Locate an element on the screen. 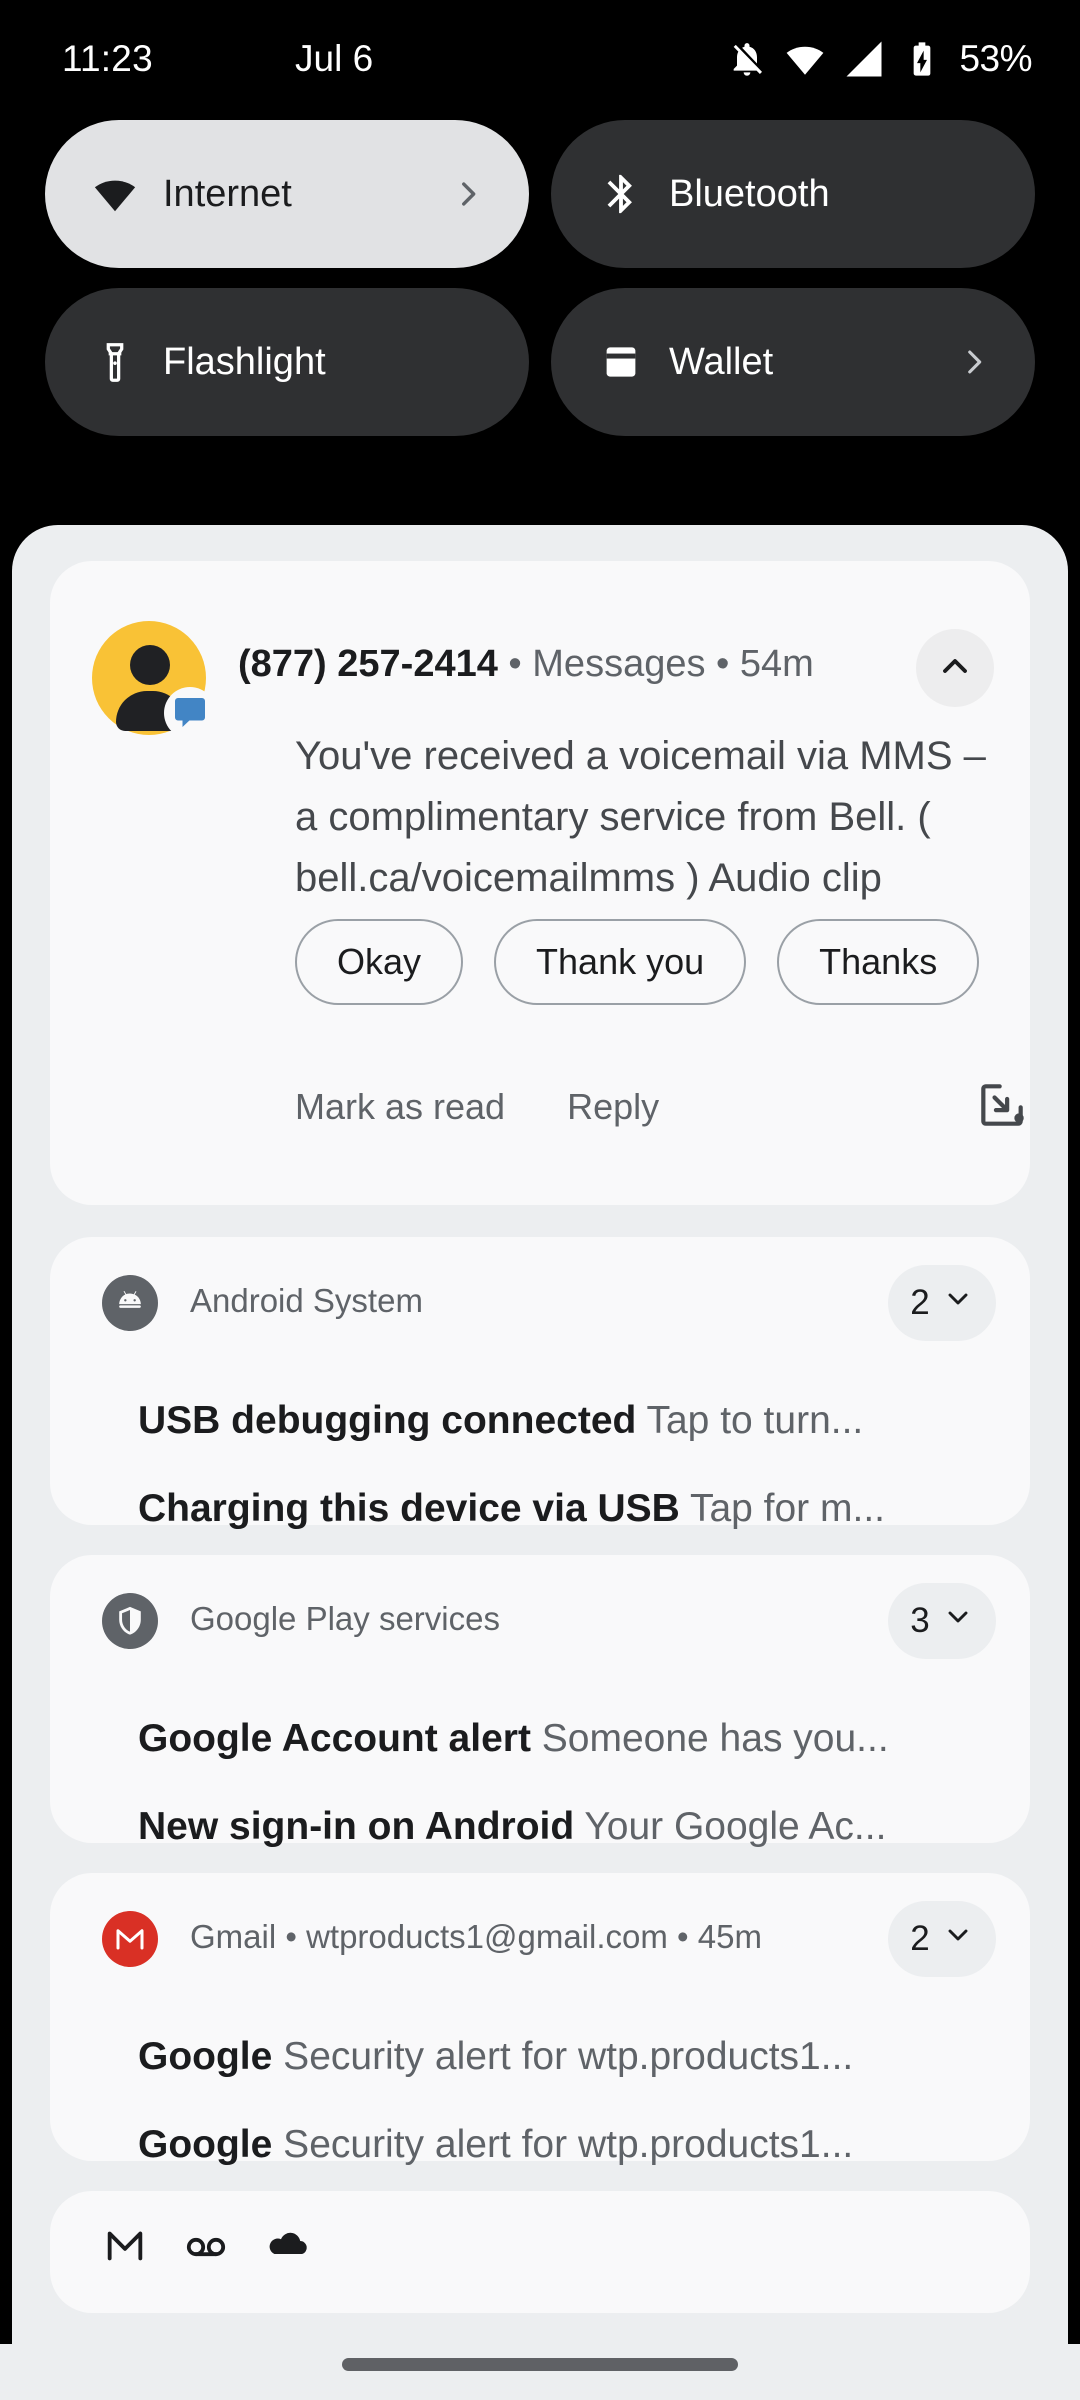 Image resolution: width=1080 pixels, height=2400 pixels. quick-settings-panel: Internet Bluetooth Flashlight Wallet is located at coordinates (540, 288).